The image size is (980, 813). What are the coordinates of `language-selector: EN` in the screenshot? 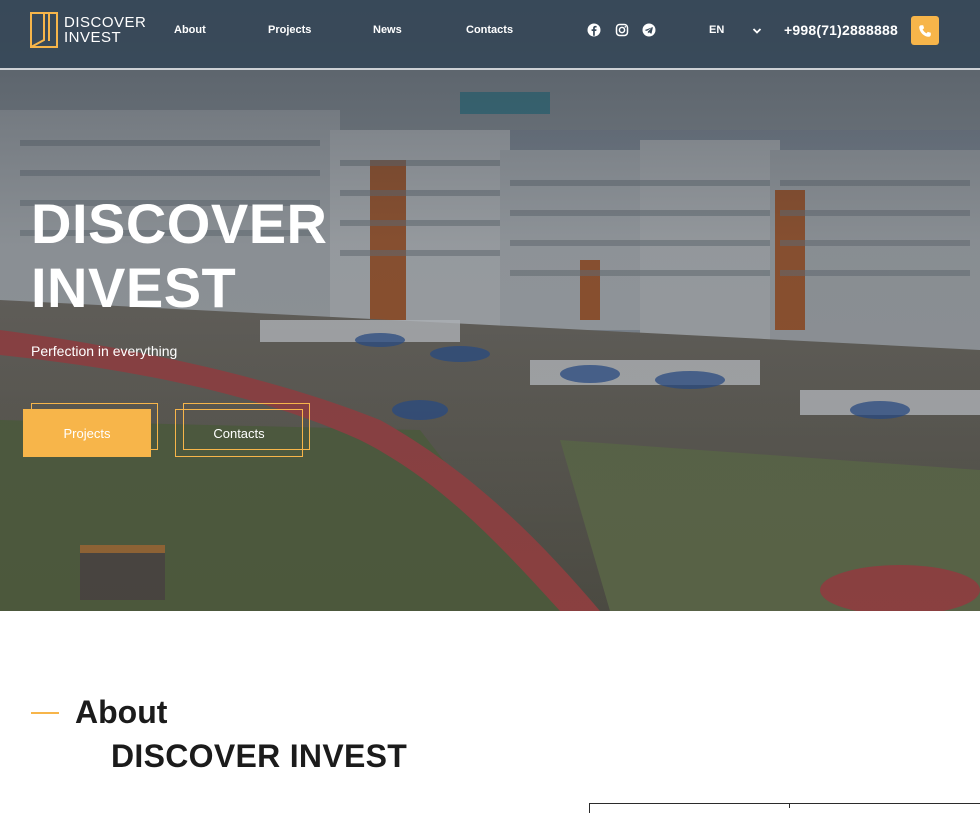 It's located at (716, 30).